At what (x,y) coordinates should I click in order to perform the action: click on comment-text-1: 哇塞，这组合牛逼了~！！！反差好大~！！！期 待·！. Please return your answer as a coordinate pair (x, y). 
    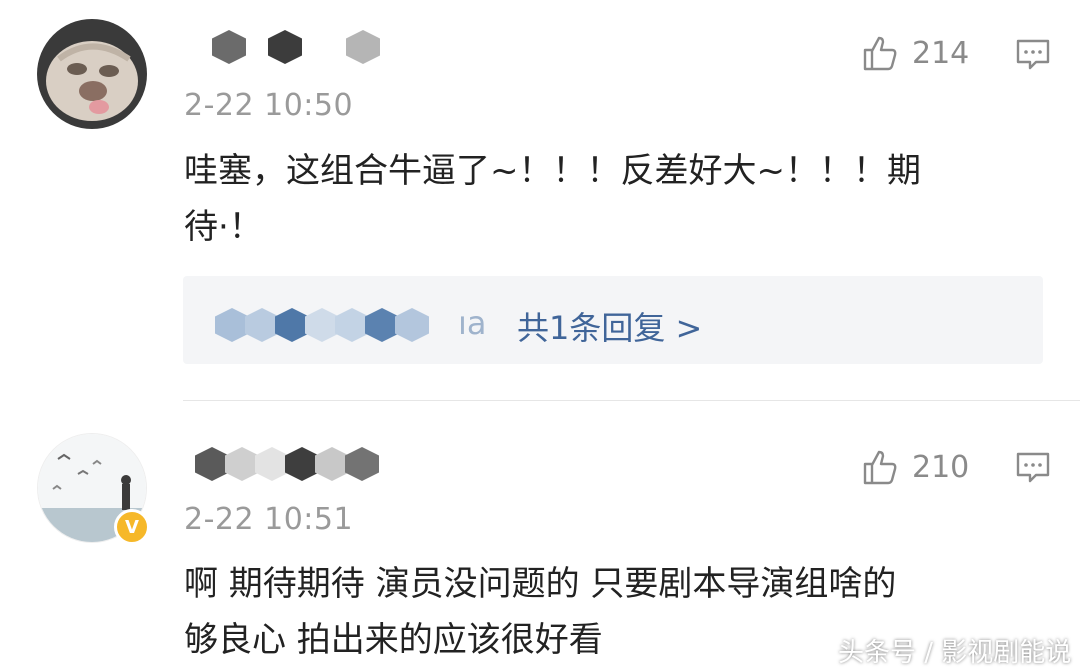
    Looking at the image, I should click on (614, 199).